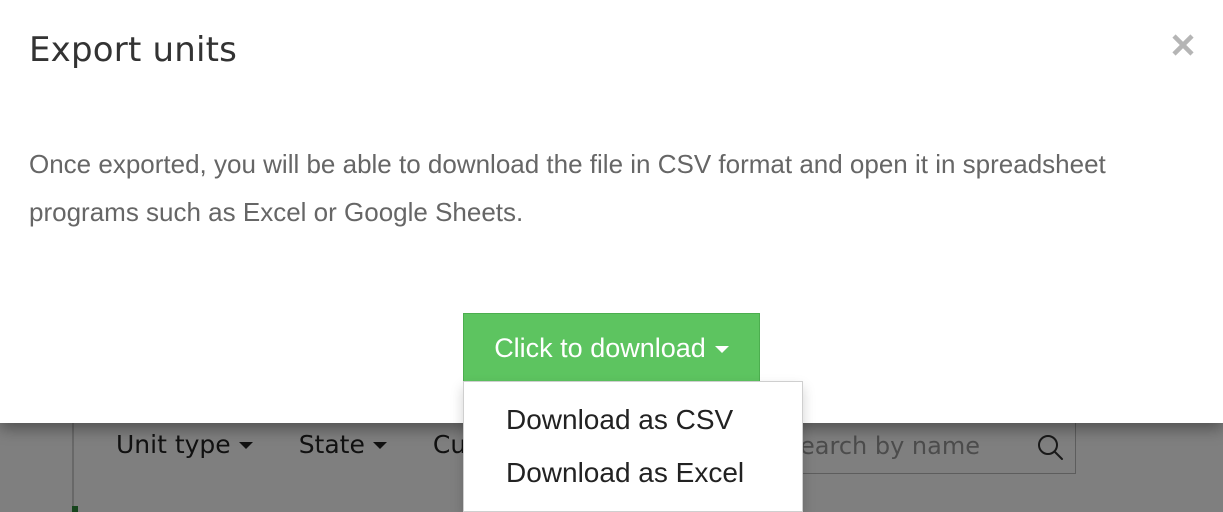 Image resolution: width=1223 pixels, height=512 pixels. I want to click on caret-down-icon, so click(721, 349).